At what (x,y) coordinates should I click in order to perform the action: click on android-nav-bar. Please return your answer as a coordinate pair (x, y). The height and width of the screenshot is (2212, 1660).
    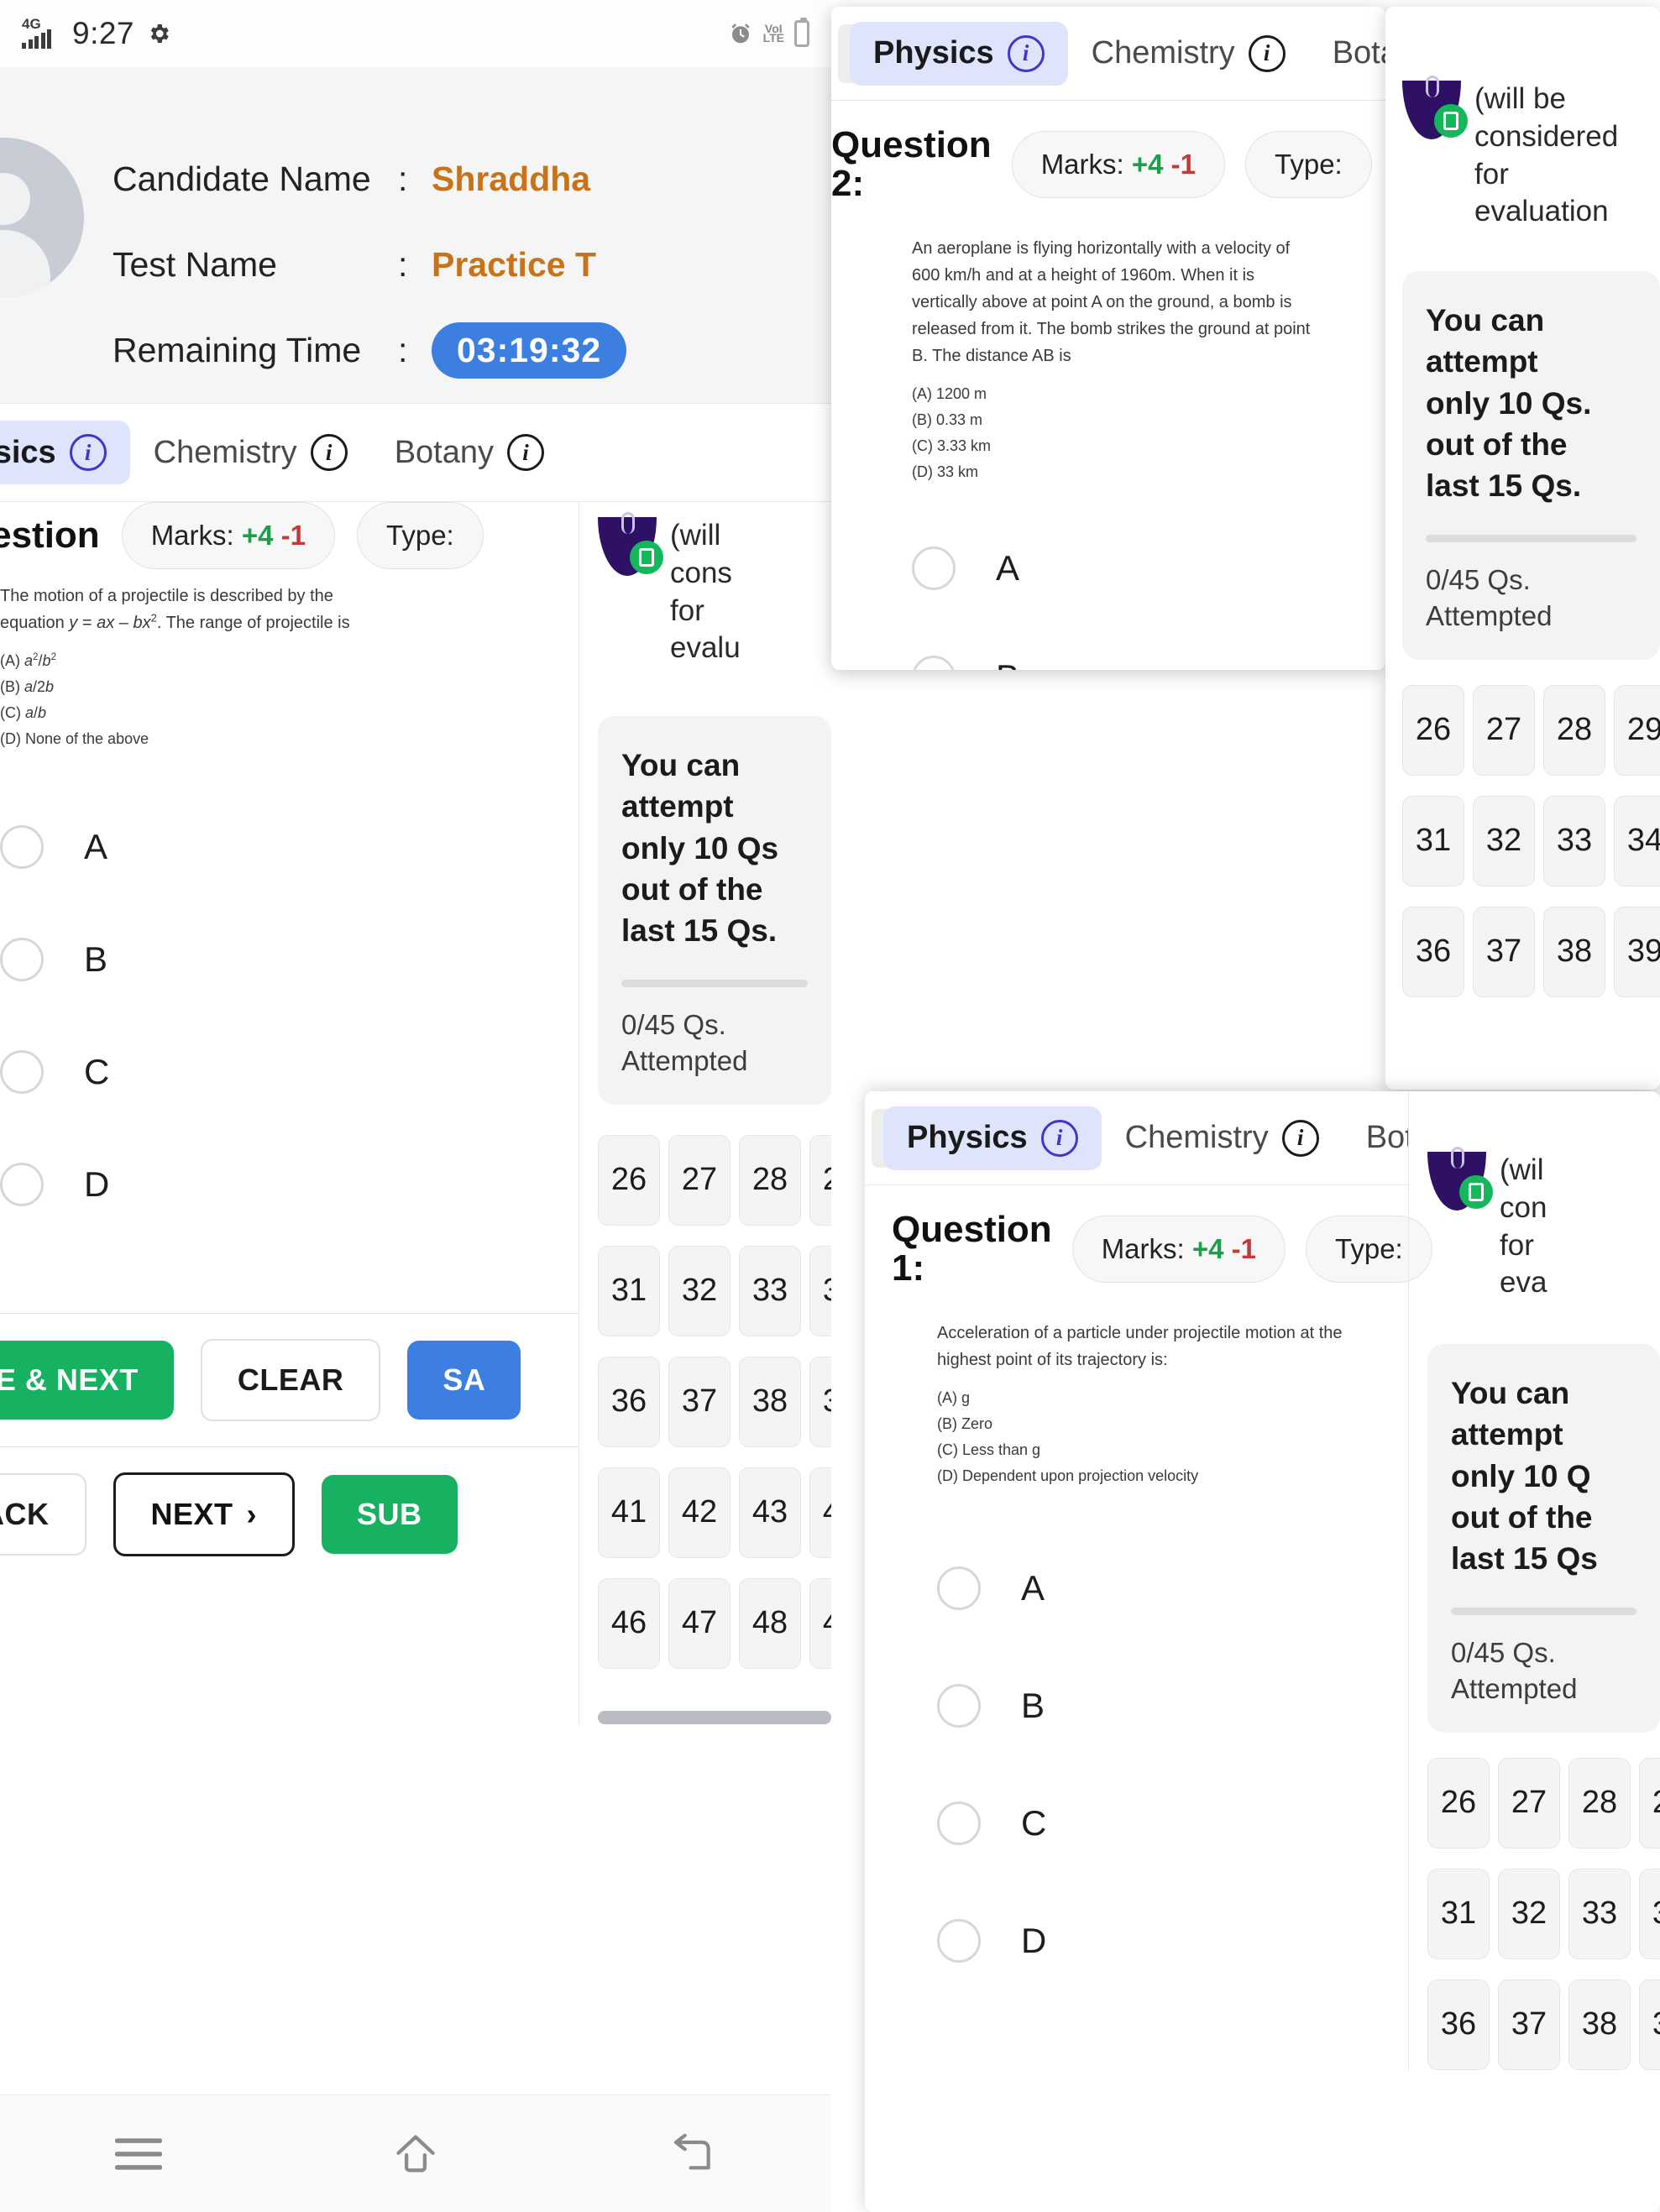
    Looking at the image, I should click on (415, 2153).